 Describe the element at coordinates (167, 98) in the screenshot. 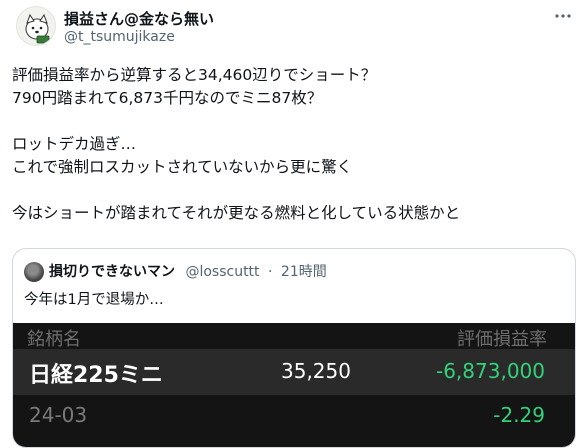

I see `tweet-line: 790円踏まれて6,873千円なのでミニ87枚？` at that location.